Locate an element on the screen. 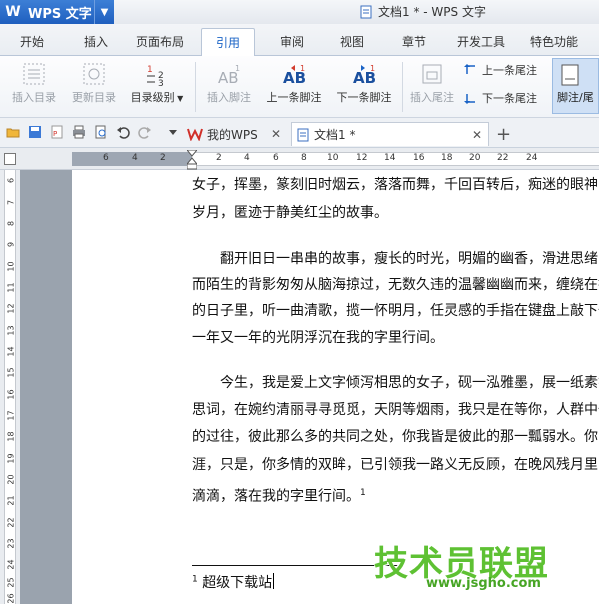  body-line: 的过往，彼此那么多的共同之处，你我皆是彼此的那一瓢弱水。你已 is located at coordinates (395, 437).